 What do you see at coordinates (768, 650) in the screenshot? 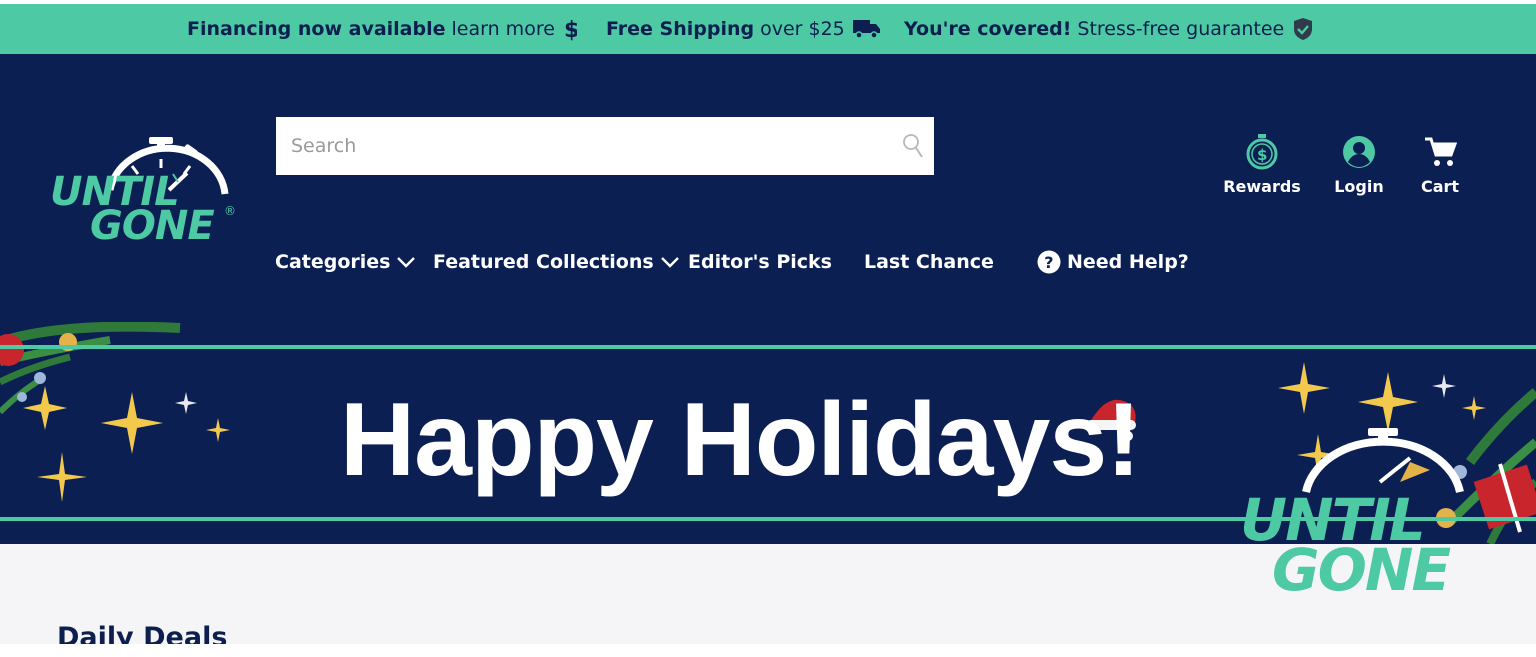
I see `page-fold-shade` at bounding box center [768, 650].